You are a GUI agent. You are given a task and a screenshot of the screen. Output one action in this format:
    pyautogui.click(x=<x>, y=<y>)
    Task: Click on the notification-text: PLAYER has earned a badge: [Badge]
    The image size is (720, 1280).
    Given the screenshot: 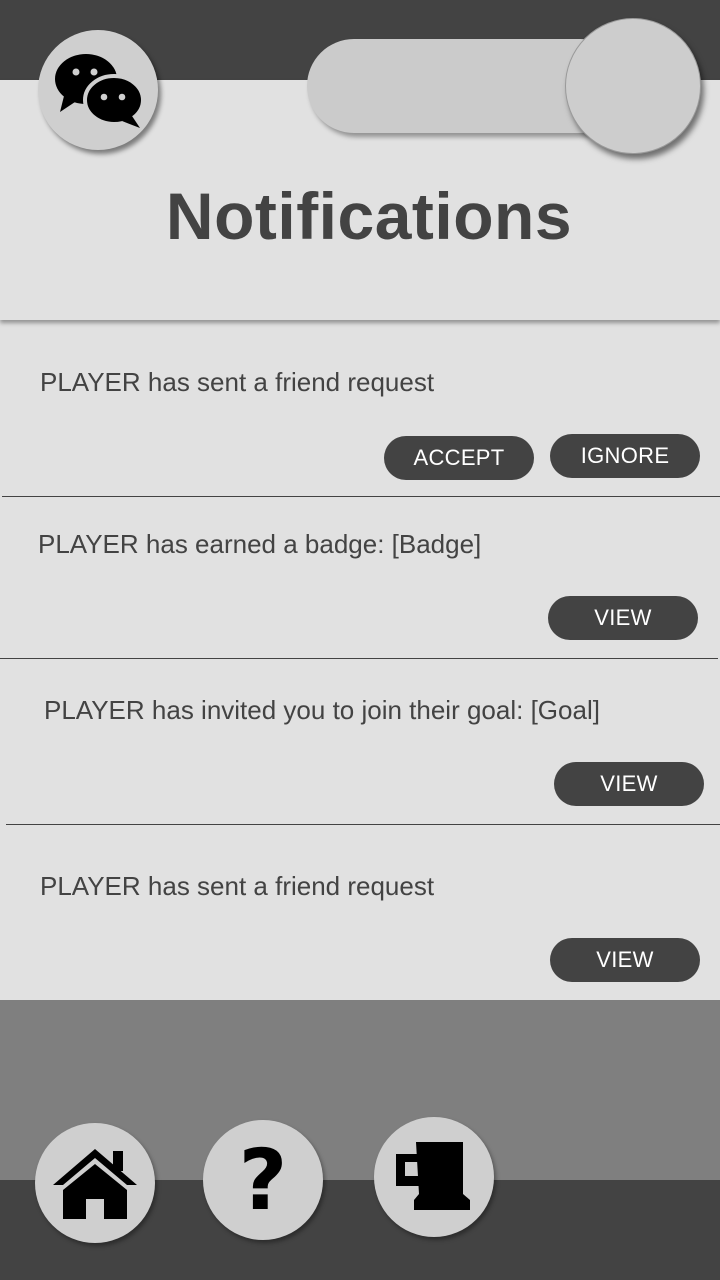 What is the action you would take?
    pyautogui.click(x=260, y=544)
    